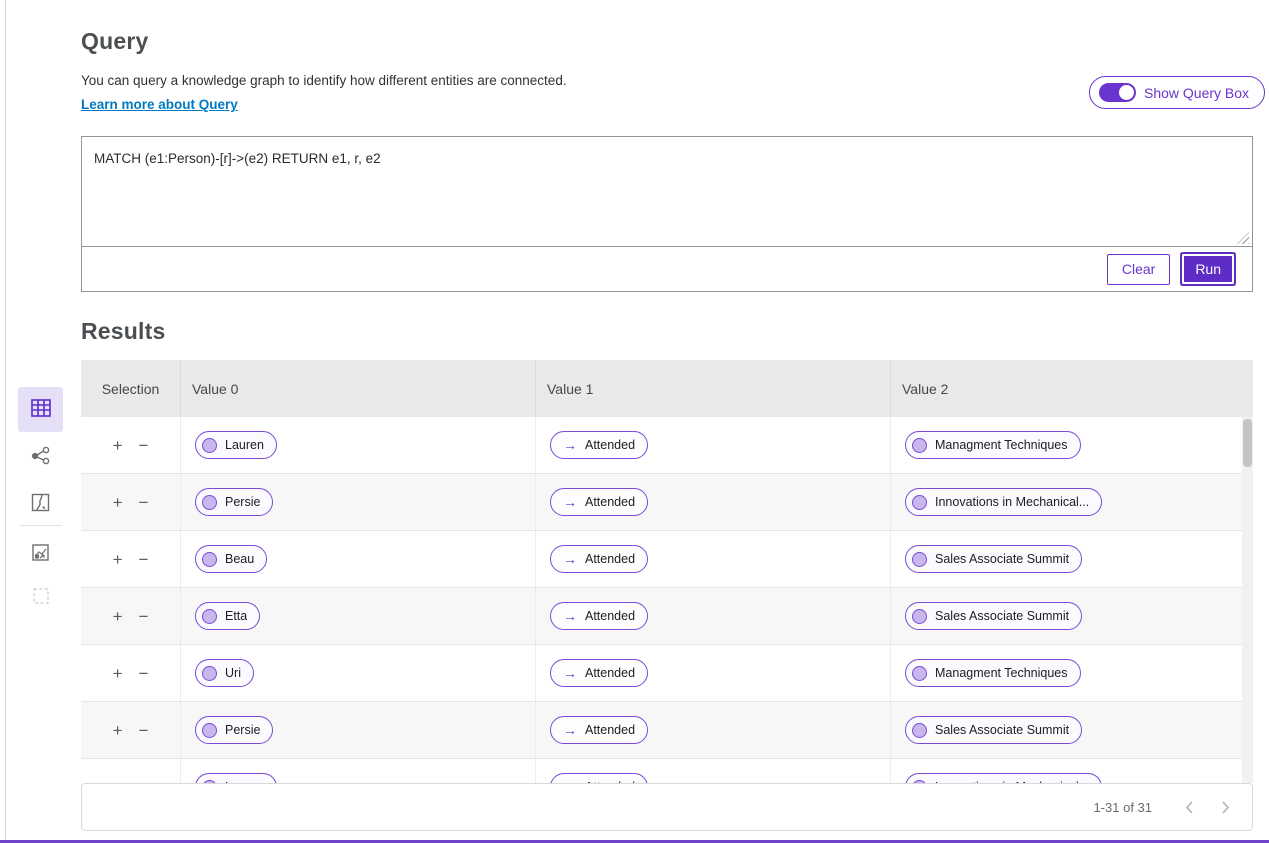  I want to click on query-input, so click(667, 192).